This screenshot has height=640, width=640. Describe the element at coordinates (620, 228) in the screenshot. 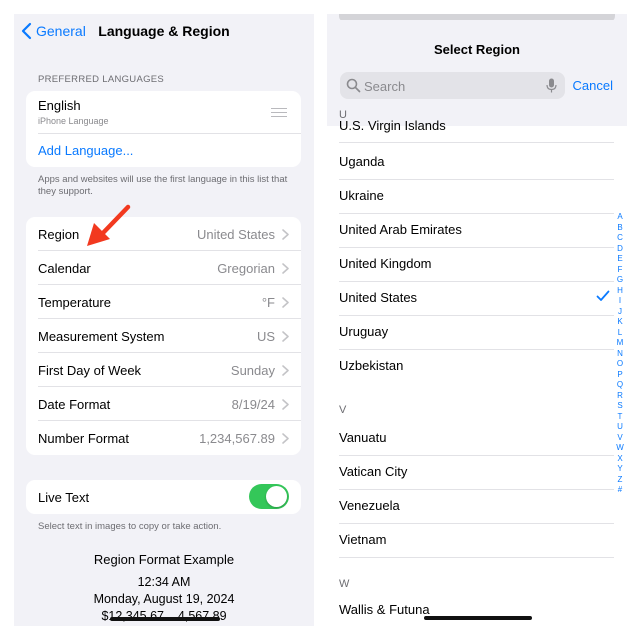

I see `index-letter: B` at that location.